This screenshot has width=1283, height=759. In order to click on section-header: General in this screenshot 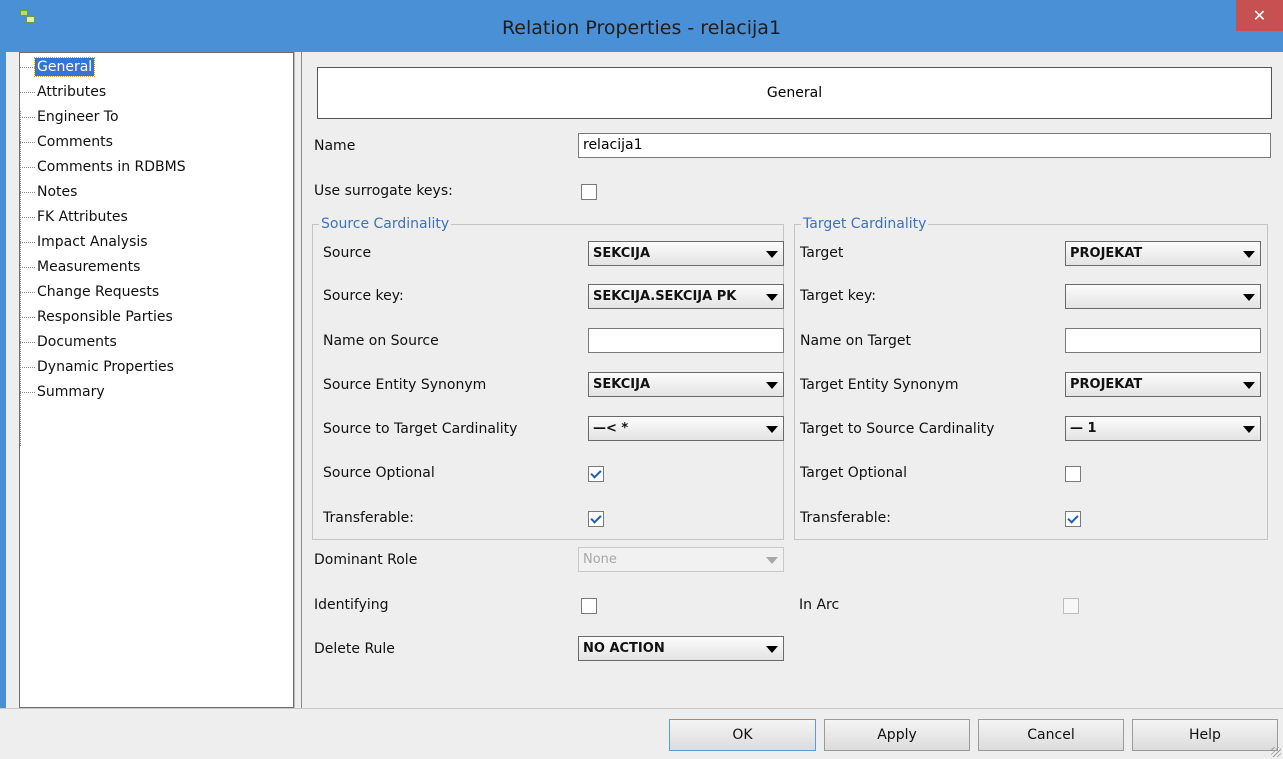, I will do `click(794, 93)`.